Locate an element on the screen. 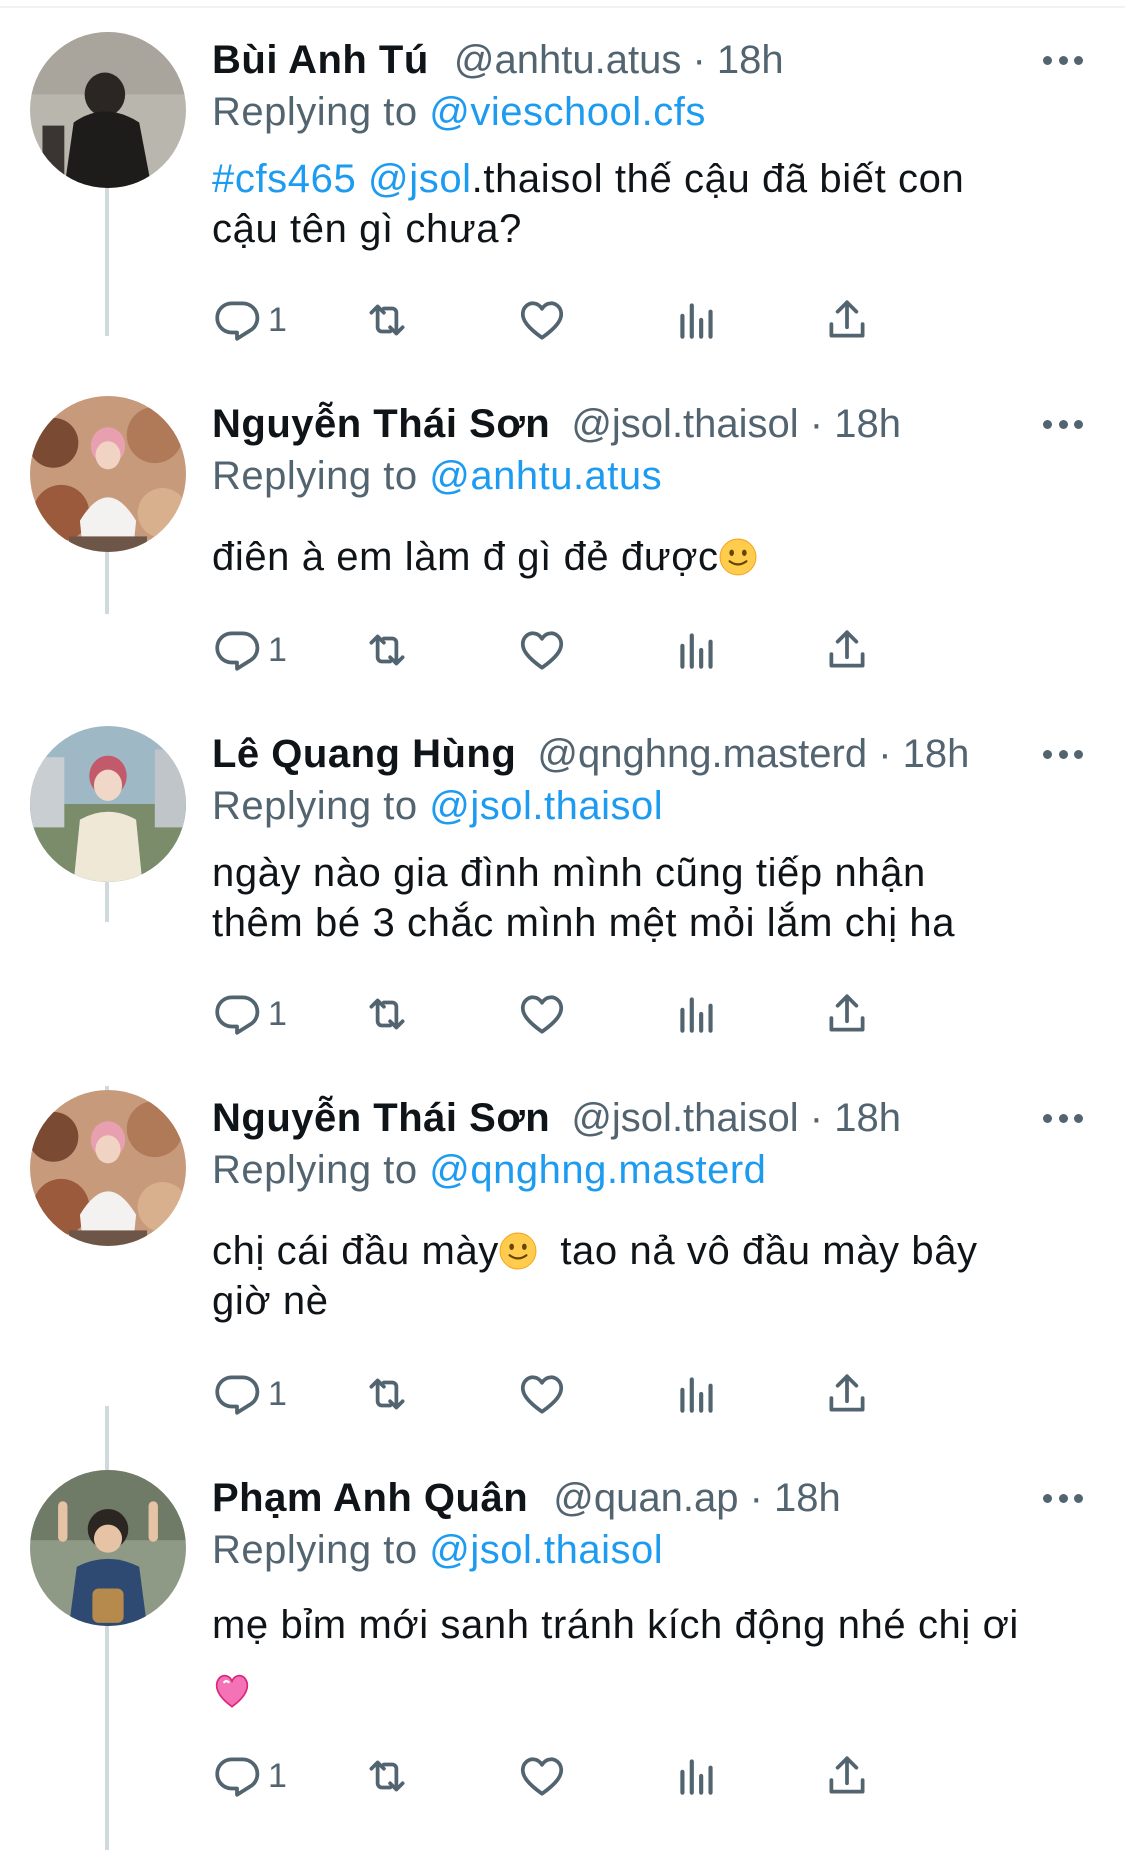 Image resolution: width=1125 pixels, height=1850 pixels. top-divider is located at coordinates (562, 7).